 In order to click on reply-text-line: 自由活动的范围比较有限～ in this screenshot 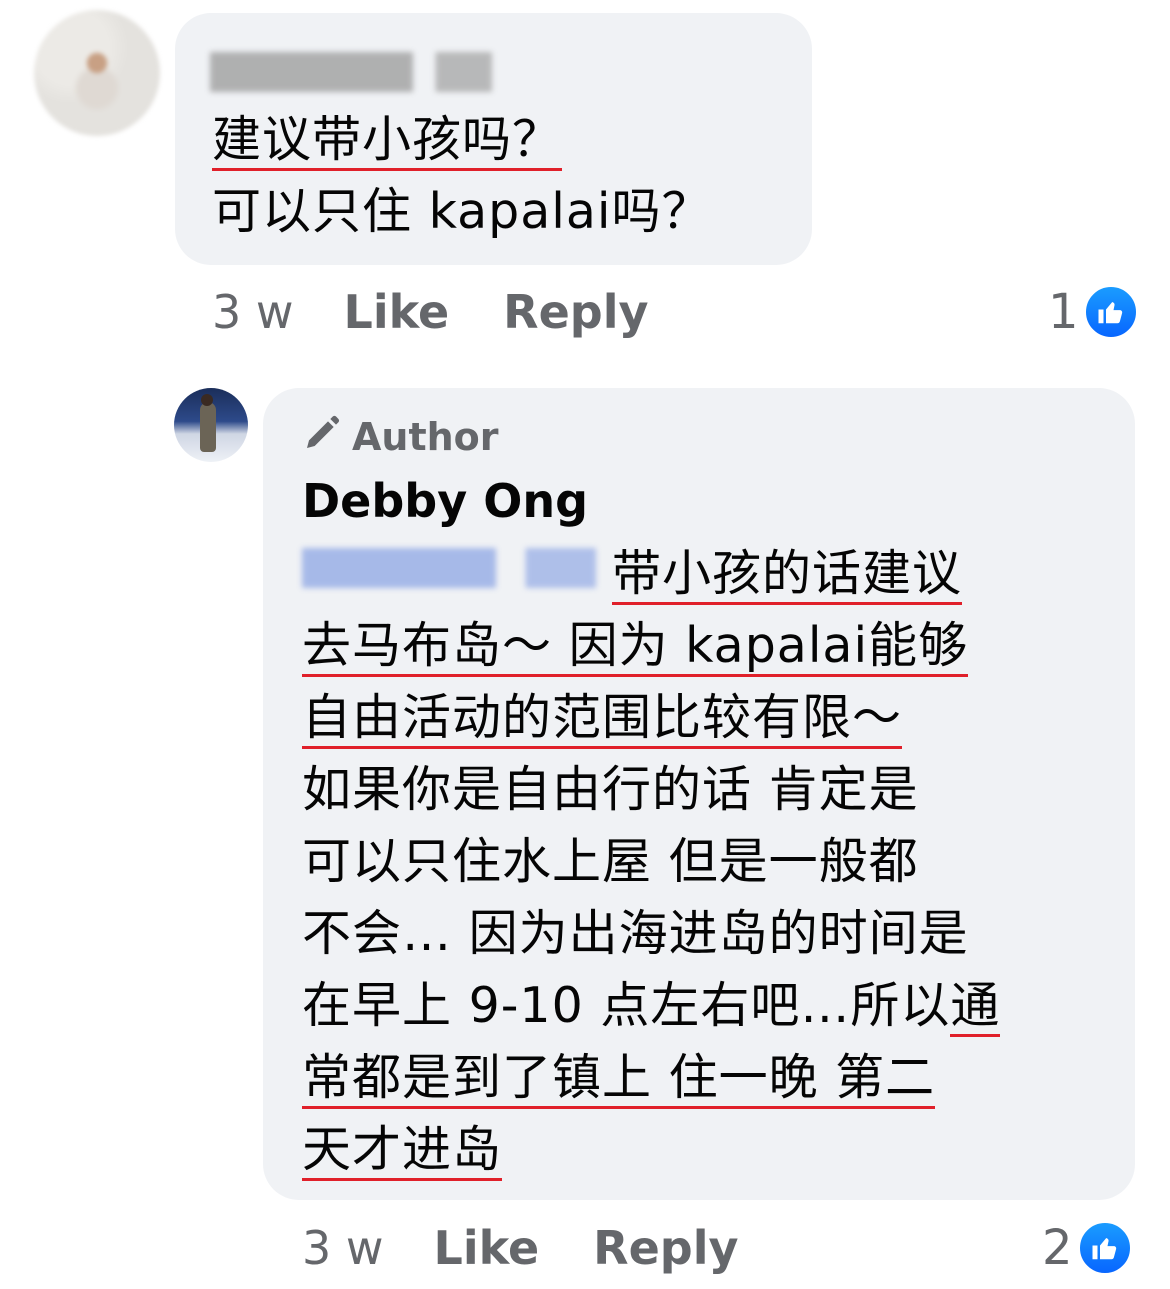, I will do `click(602, 718)`.